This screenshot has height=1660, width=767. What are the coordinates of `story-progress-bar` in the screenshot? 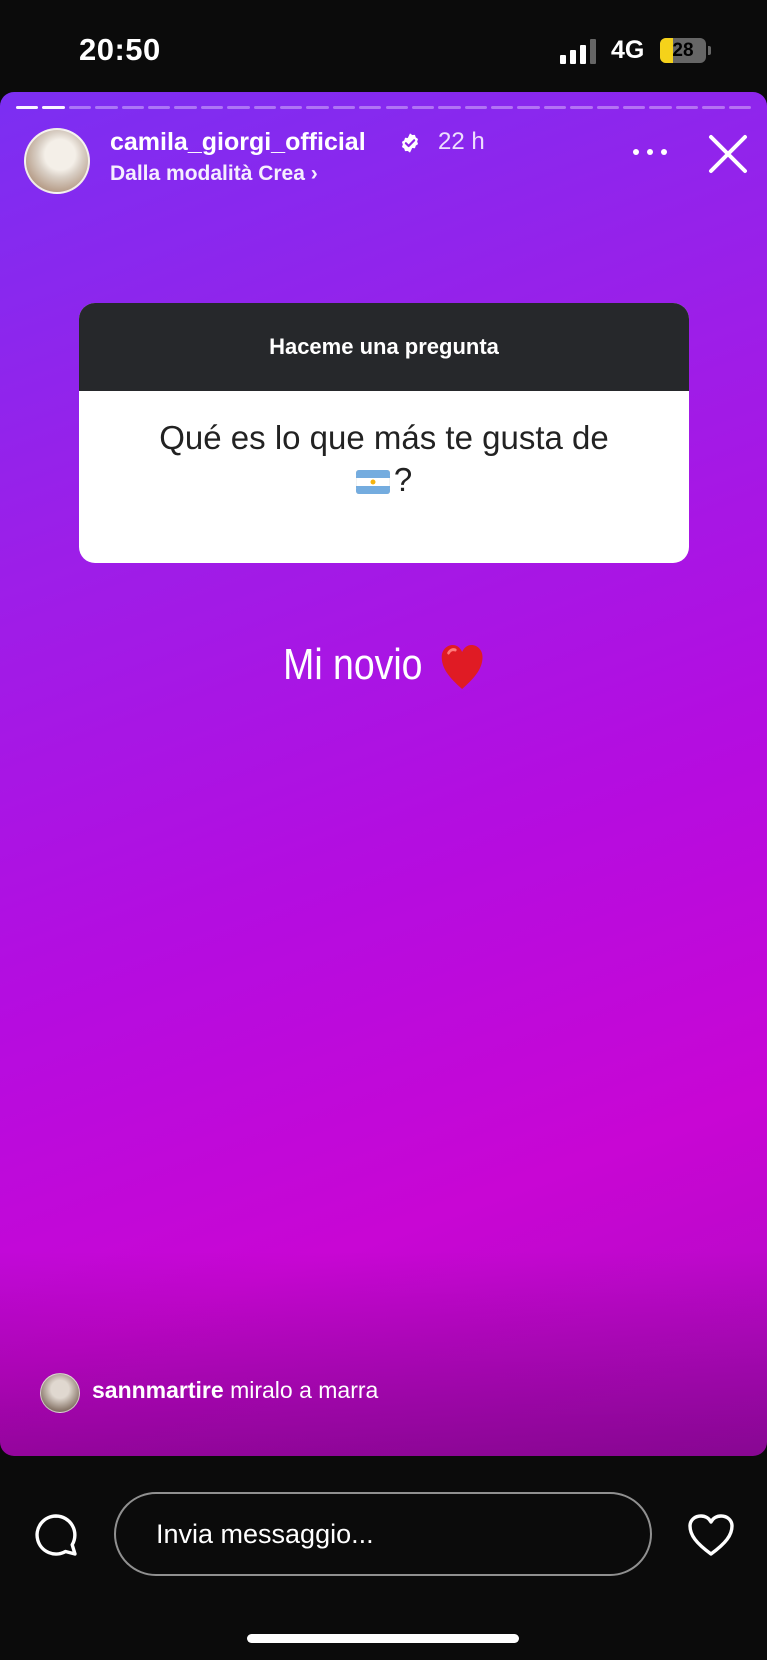 It's located at (383, 108).